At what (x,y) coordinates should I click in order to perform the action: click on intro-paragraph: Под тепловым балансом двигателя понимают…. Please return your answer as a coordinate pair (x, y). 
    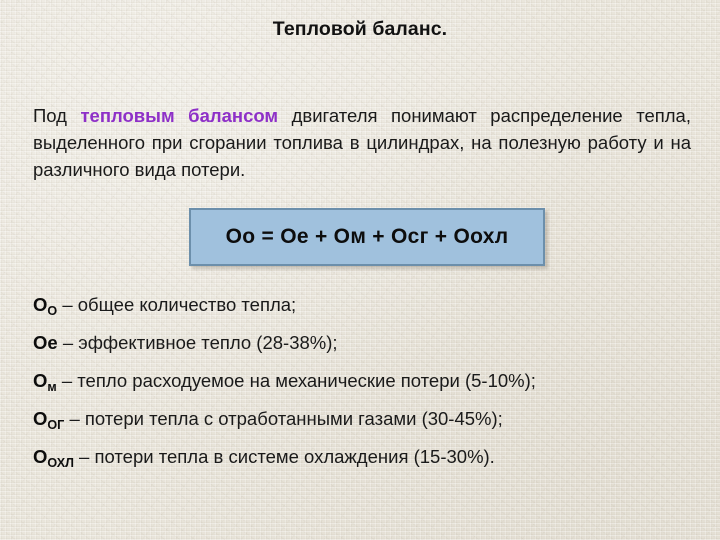
    Looking at the image, I should click on (362, 142).